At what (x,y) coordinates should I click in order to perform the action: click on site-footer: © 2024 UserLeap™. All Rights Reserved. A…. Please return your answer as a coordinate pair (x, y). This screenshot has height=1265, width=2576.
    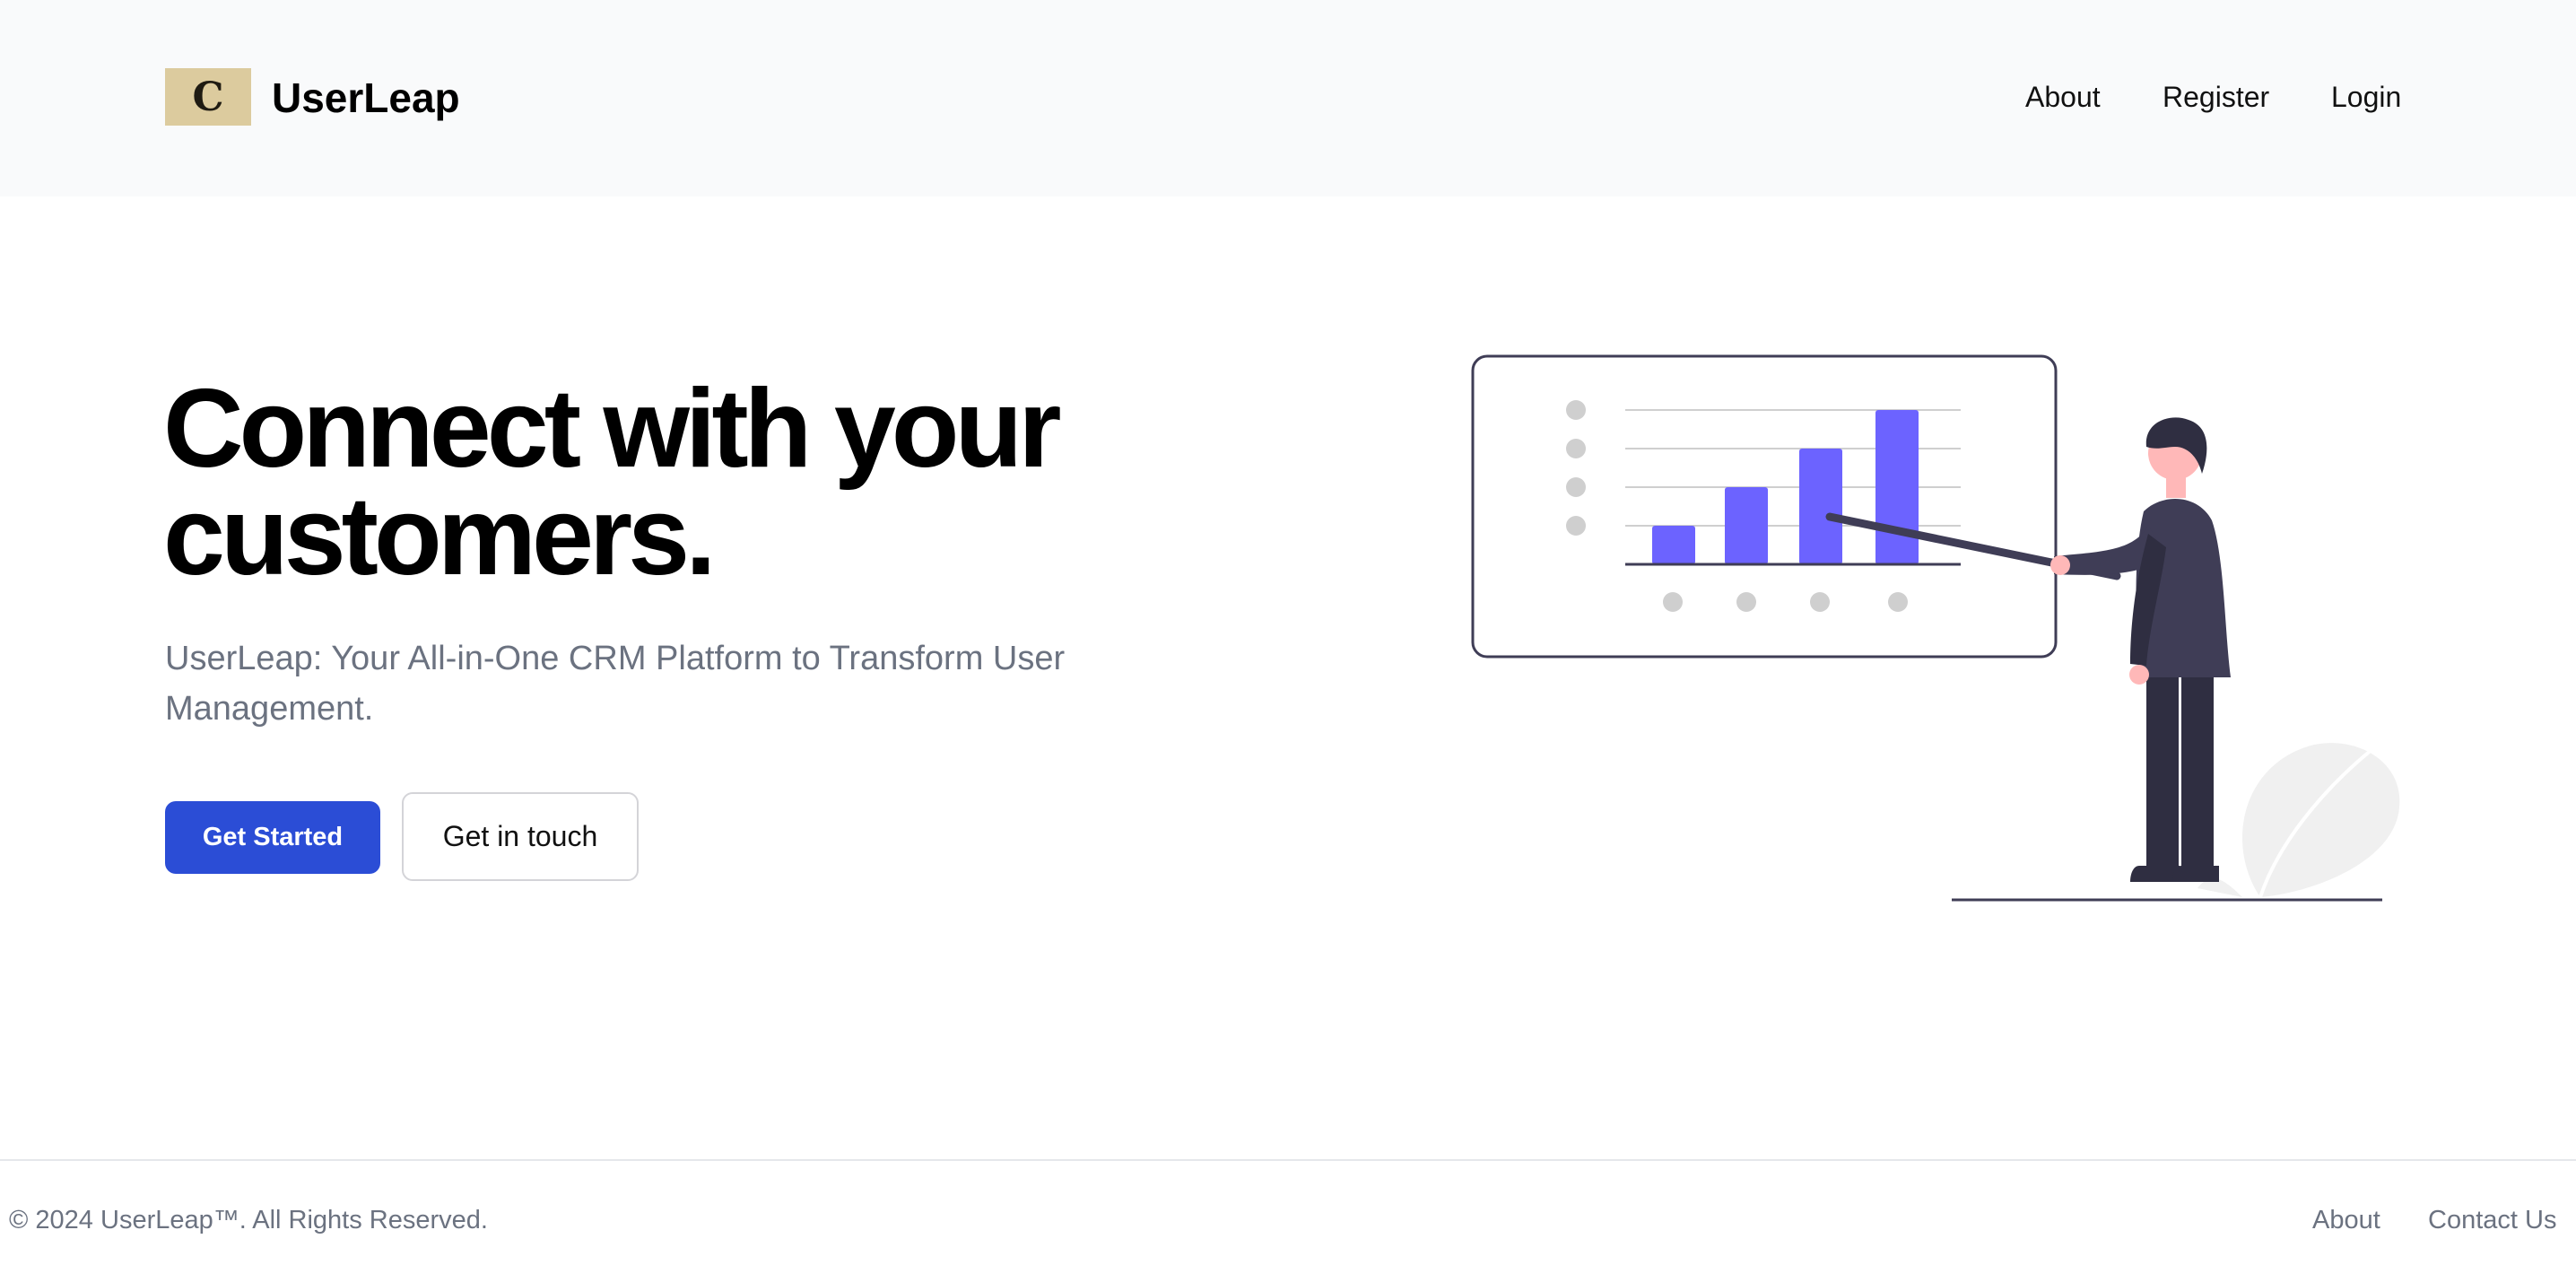
    Looking at the image, I should click on (1288, 1212).